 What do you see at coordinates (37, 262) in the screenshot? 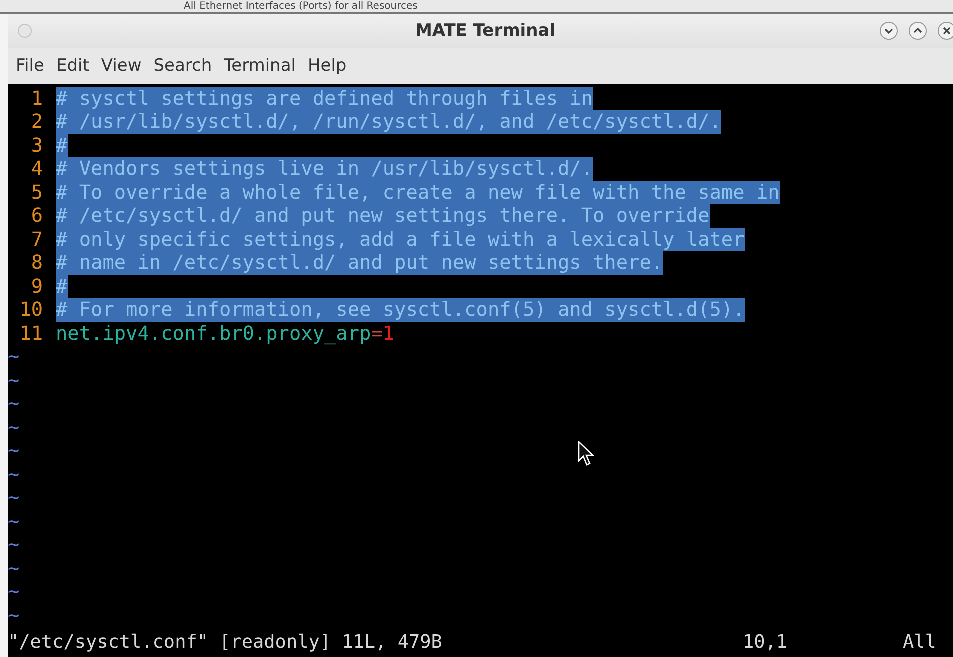
I see `line-number: 8` at bounding box center [37, 262].